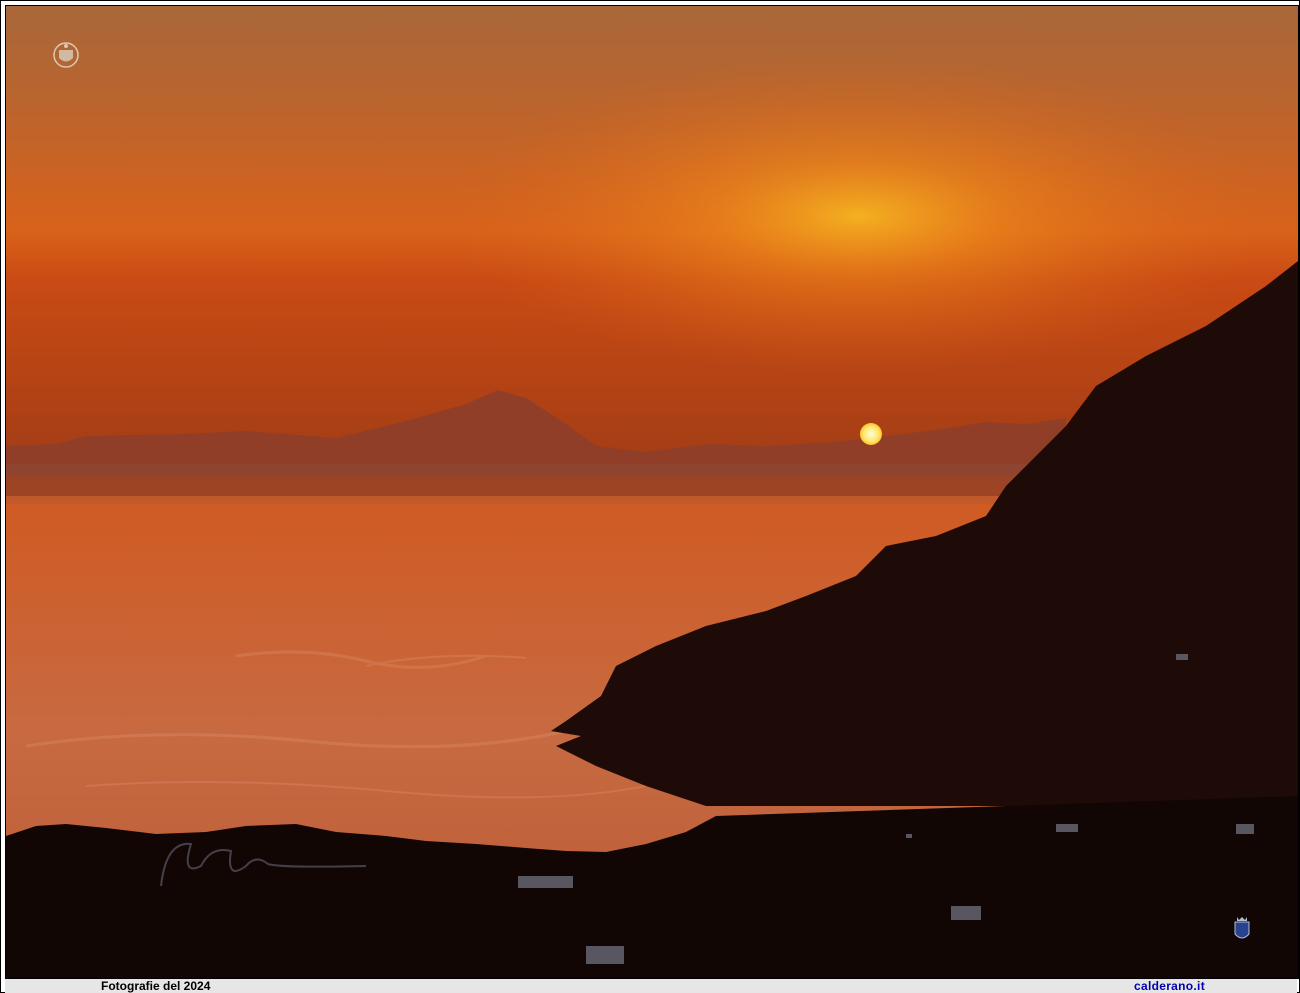 This screenshot has height=993, width=1300. What do you see at coordinates (651, 985) in the screenshot?
I see `footer-bar: Fotografie del 2024 calderano.it` at bounding box center [651, 985].